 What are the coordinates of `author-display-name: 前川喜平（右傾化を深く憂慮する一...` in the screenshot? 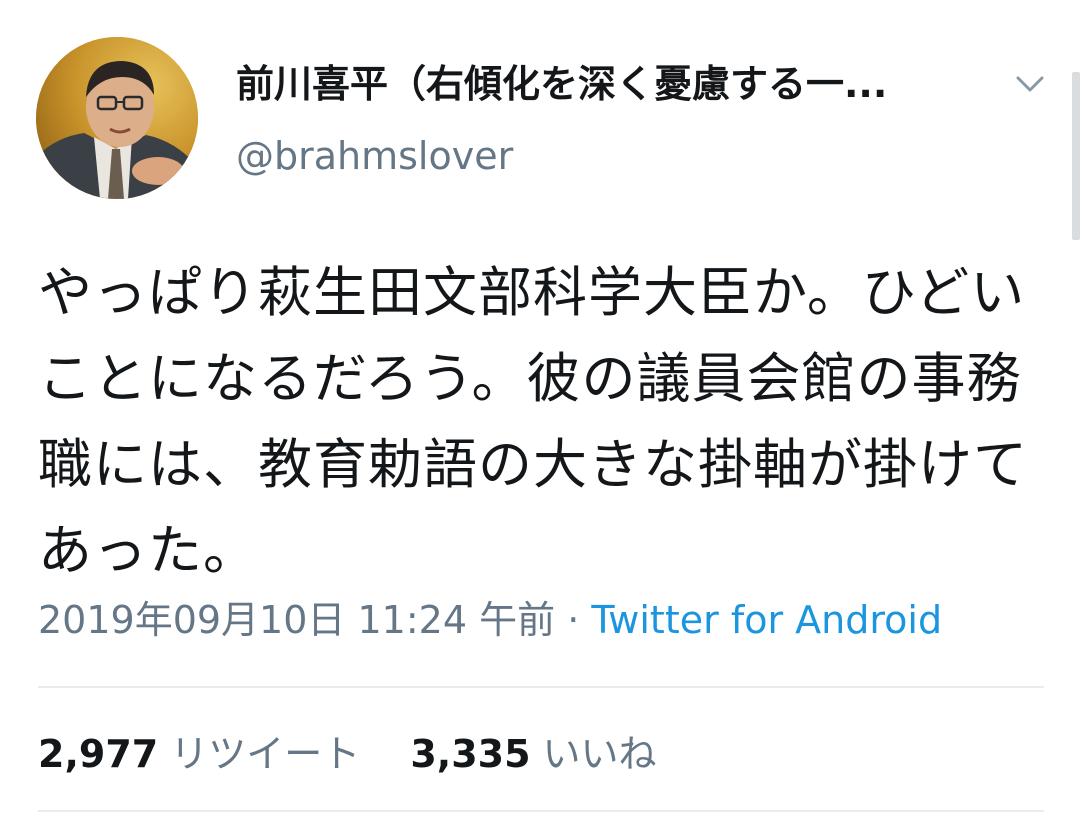 It's located at (606, 84).